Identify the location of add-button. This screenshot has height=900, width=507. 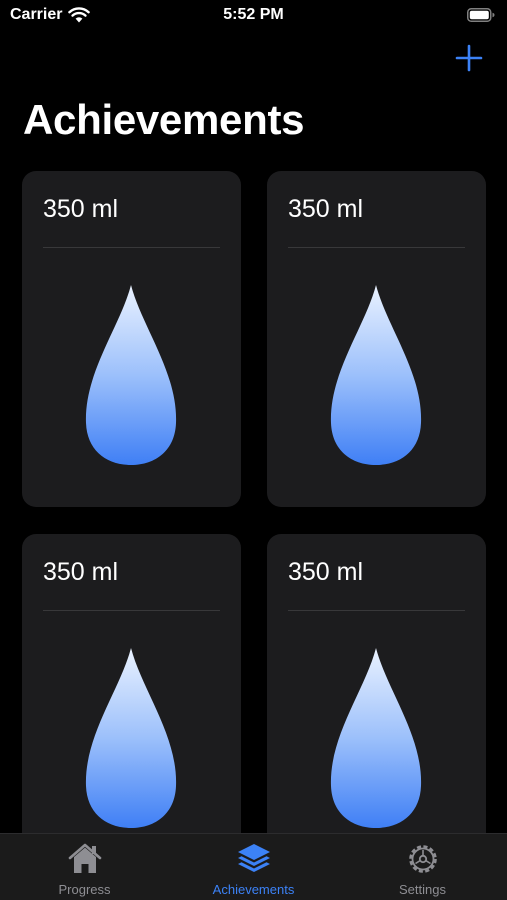
(469, 58).